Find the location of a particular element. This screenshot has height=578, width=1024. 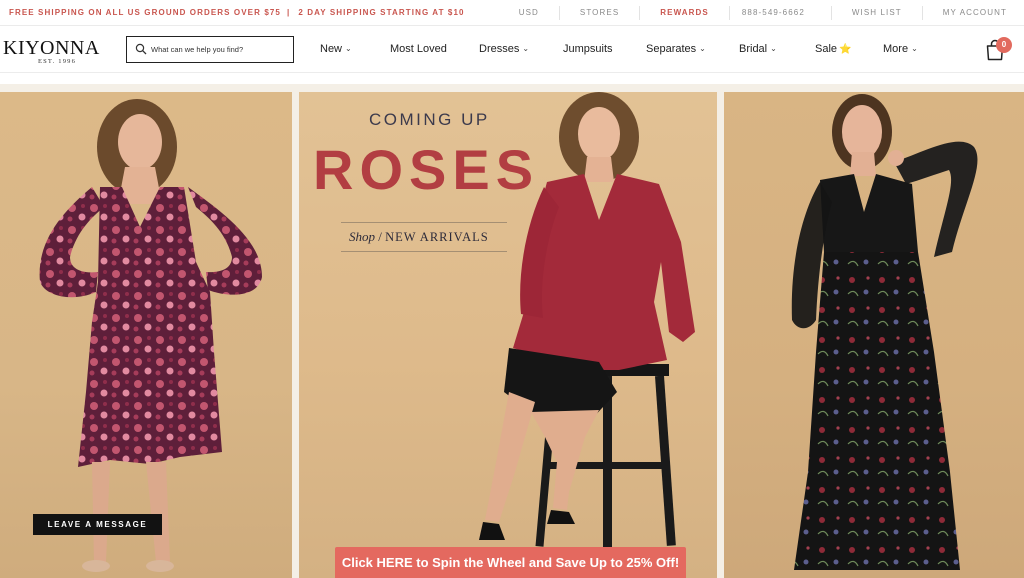

nav-item-new: New ⌄ is located at coordinates (336, 49).